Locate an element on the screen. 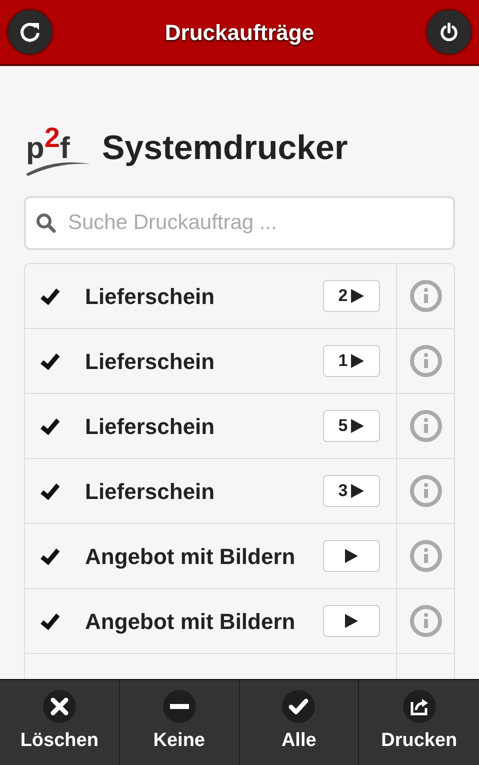  job-item: Lieferschein 2 is located at coordinates (210, 296).